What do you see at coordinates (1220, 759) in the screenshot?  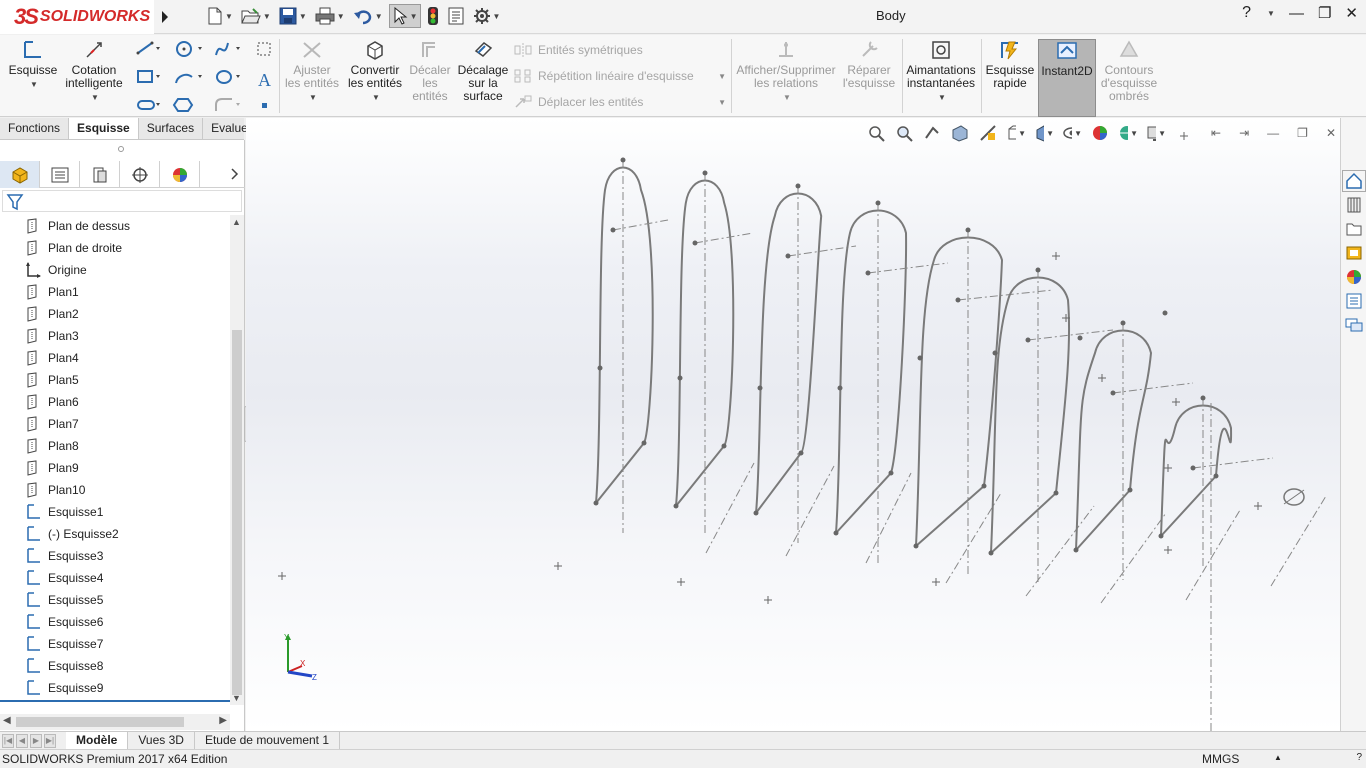 I see `units-selector: MMGS` at bounding box center [1220, 759].